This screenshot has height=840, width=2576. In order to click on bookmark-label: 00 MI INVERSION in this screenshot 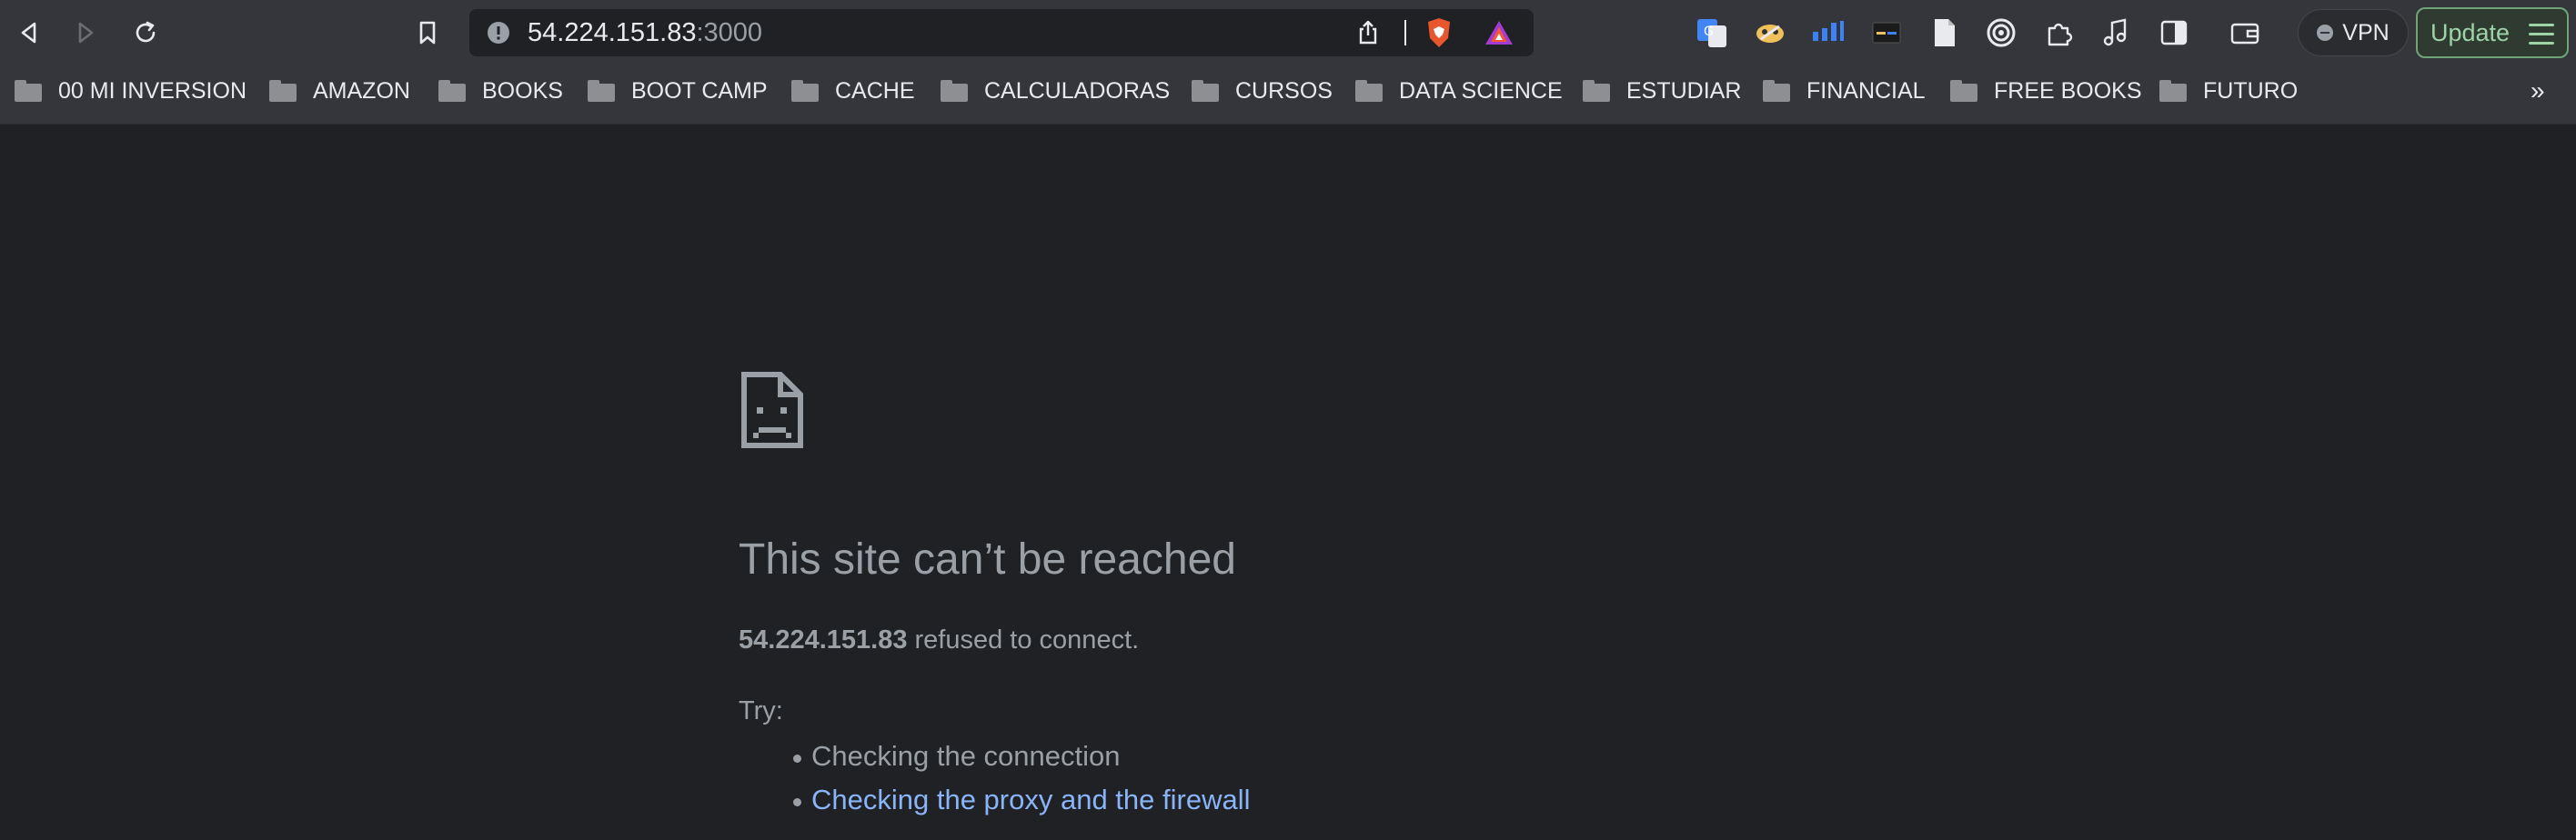, I will do `click(152, 91)`.